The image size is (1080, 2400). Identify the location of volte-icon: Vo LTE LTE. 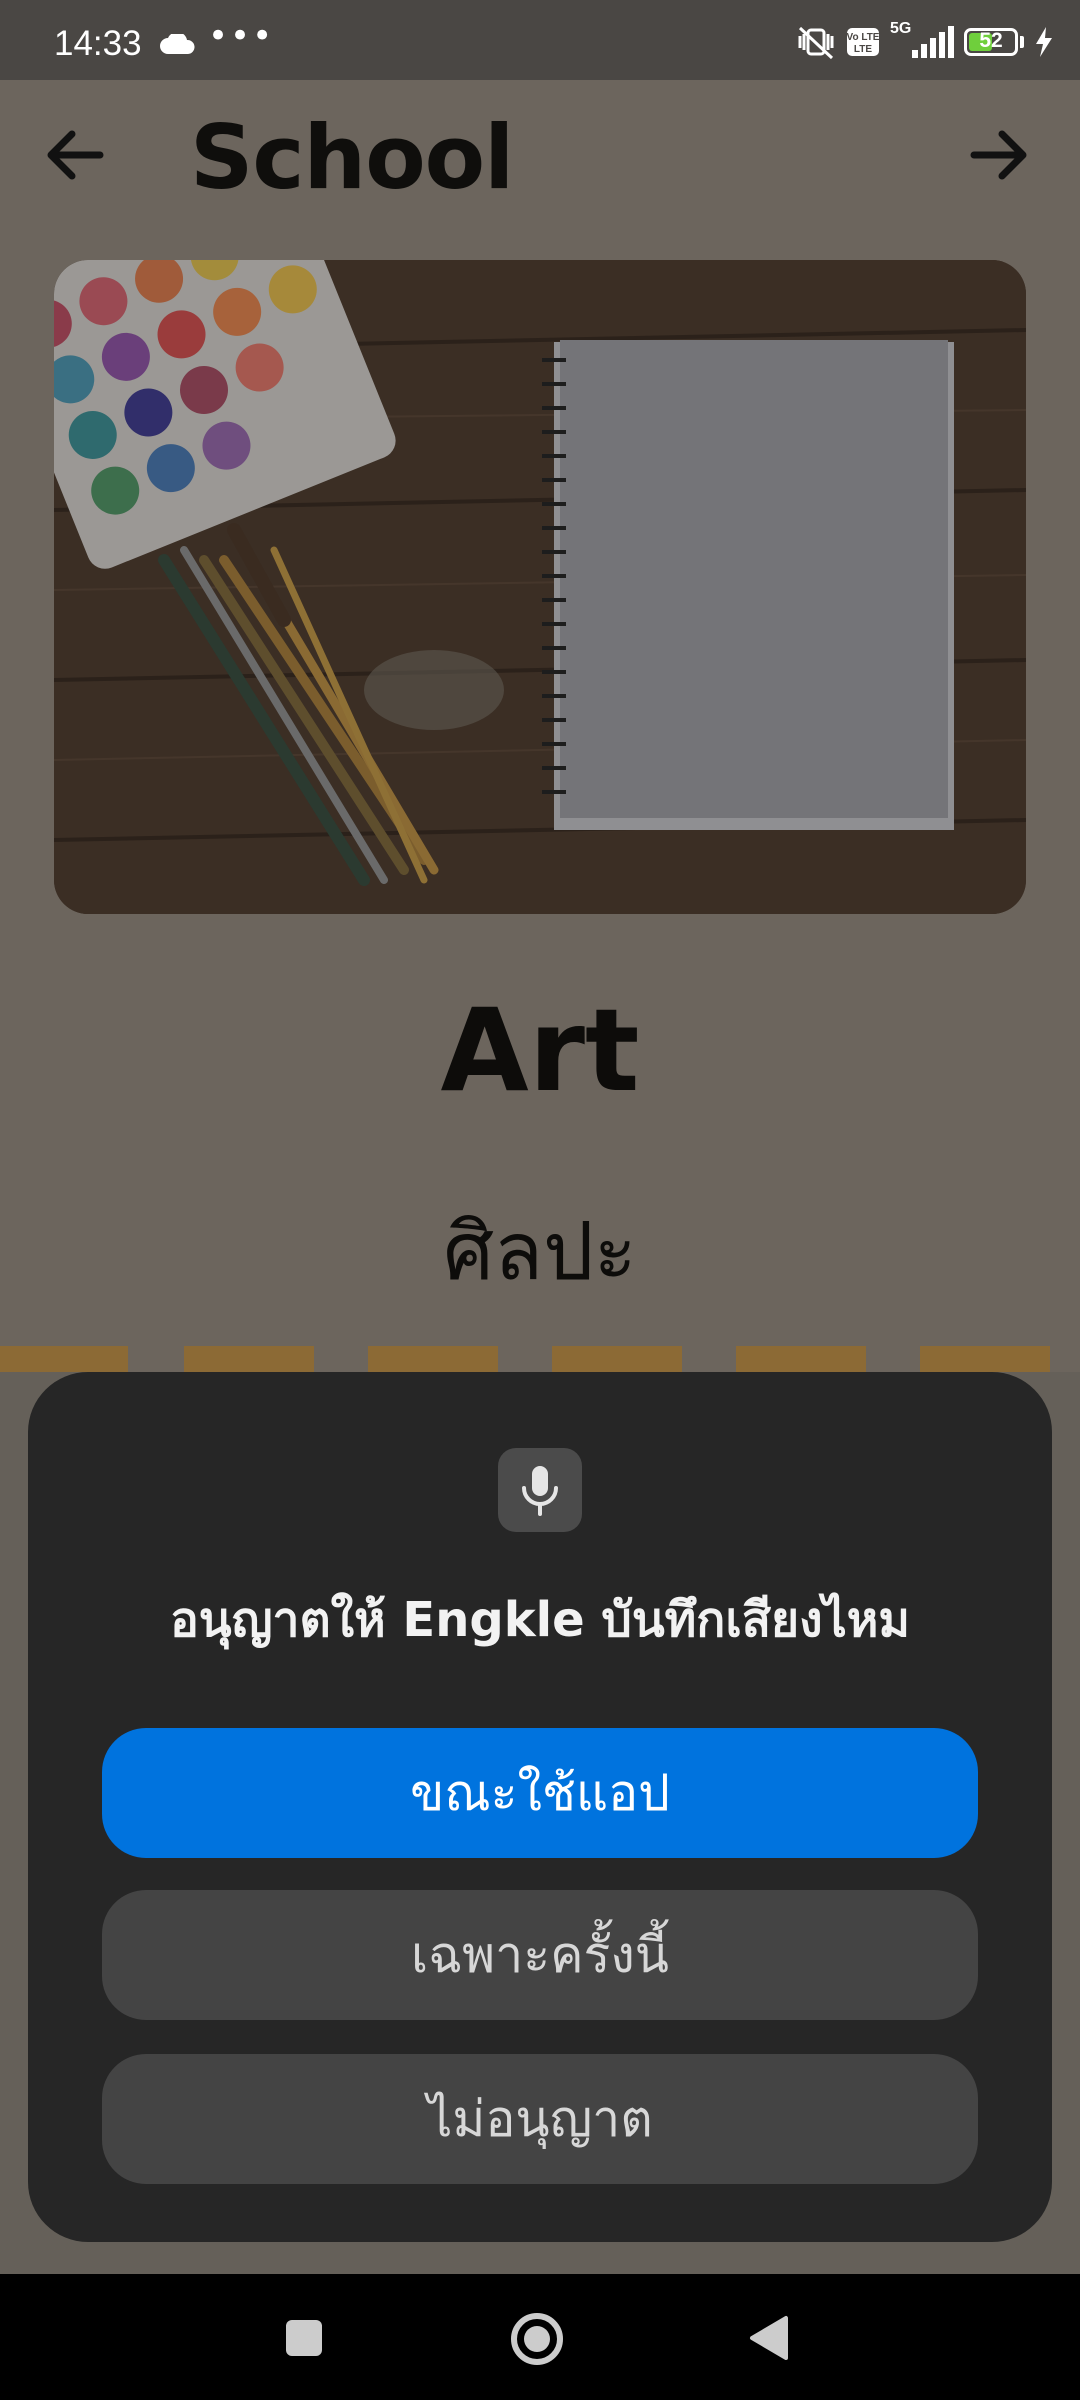
(863, 42).